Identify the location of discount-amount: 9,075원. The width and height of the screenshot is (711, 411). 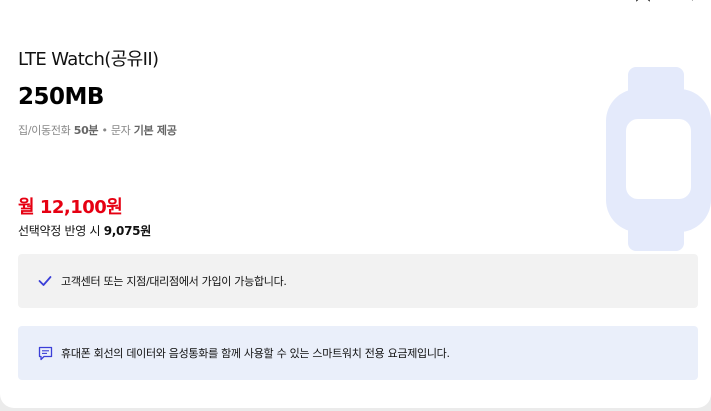
(127, 231).